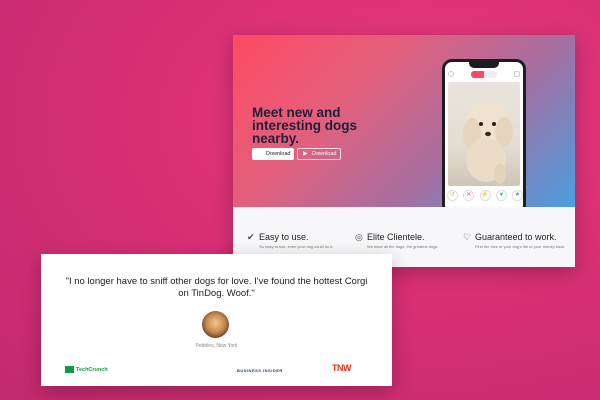  Describe the element at coordinates (451, 74) in the screenshot. I see `settings-icon` at that location.